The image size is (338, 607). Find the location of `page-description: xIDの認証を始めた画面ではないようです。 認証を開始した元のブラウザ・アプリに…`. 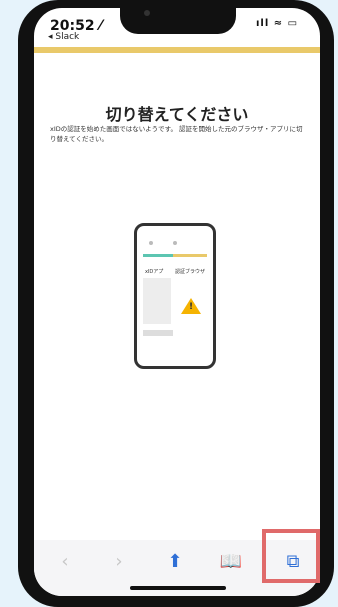

page-description: xIDの認証を始めた画面ではないようです。 認証を開始した元のブラウザ・アプリに… is located at coordinates (176, 134).